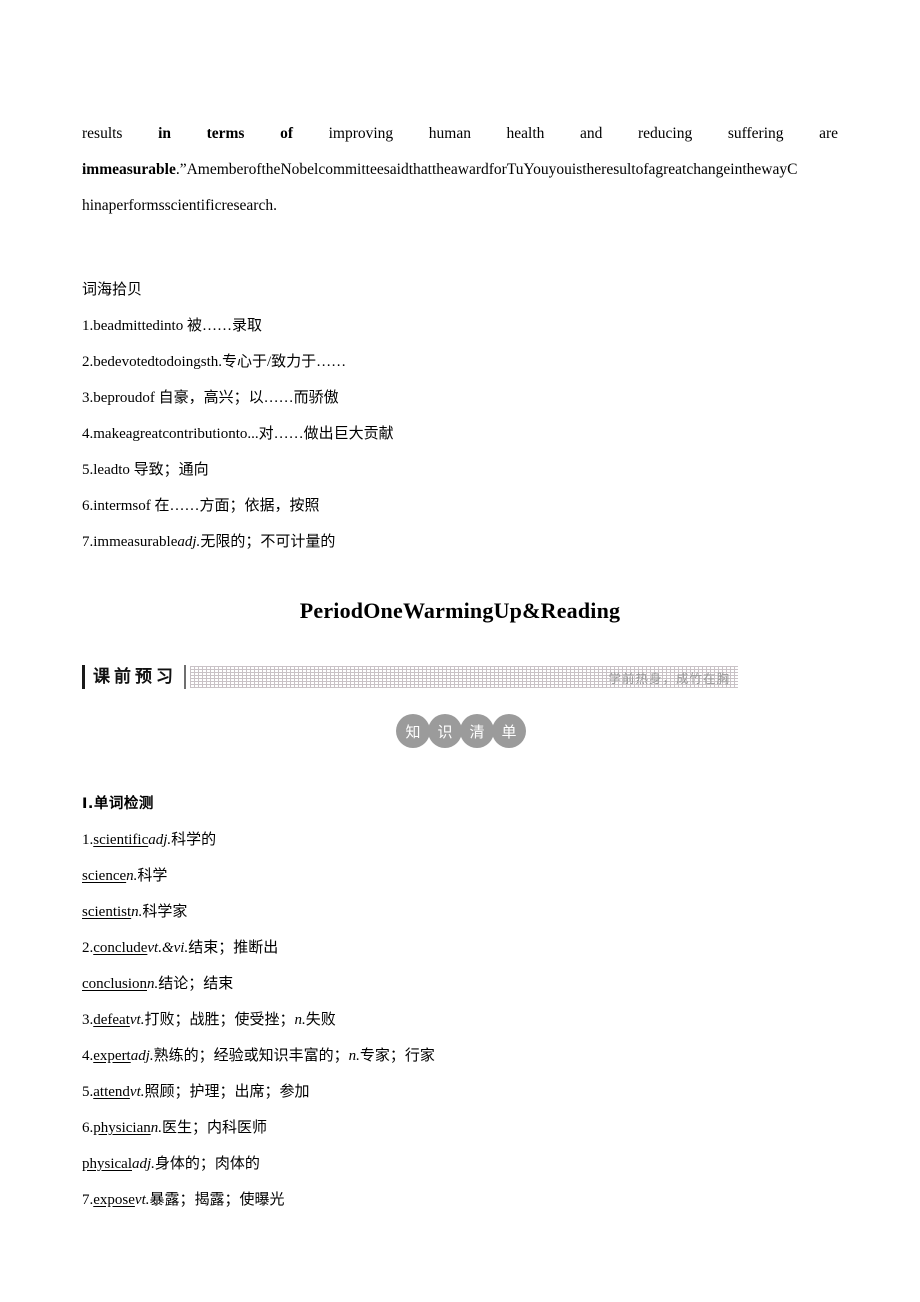 The height and width of the screenshot is (1302, 920). Describe the element at coordinates (397, 1056) in the screenshot. I see `entry-gloss-2: 专家；行家` at that location.